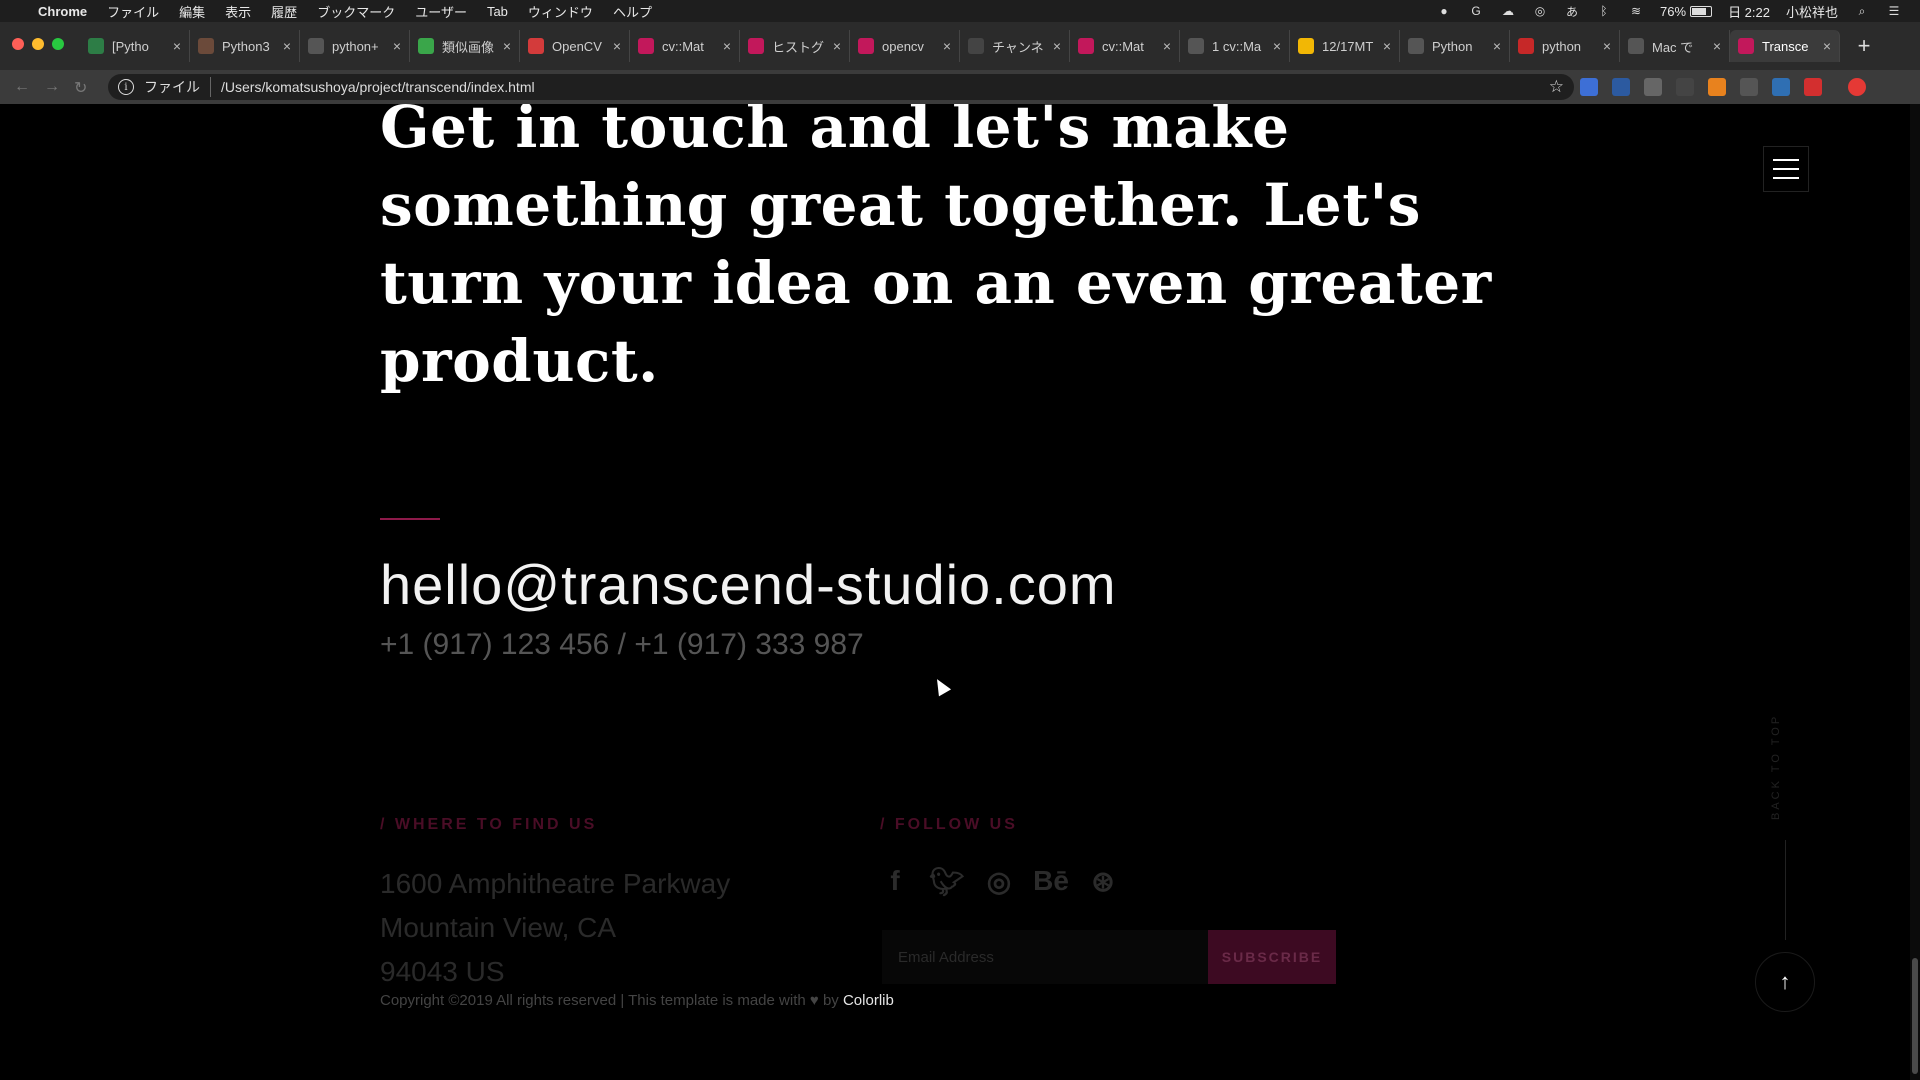  What do you see at coordinates (1857, 87) in the screenshot?
I see `profile-avatar` at bounding box center [1857, 87].